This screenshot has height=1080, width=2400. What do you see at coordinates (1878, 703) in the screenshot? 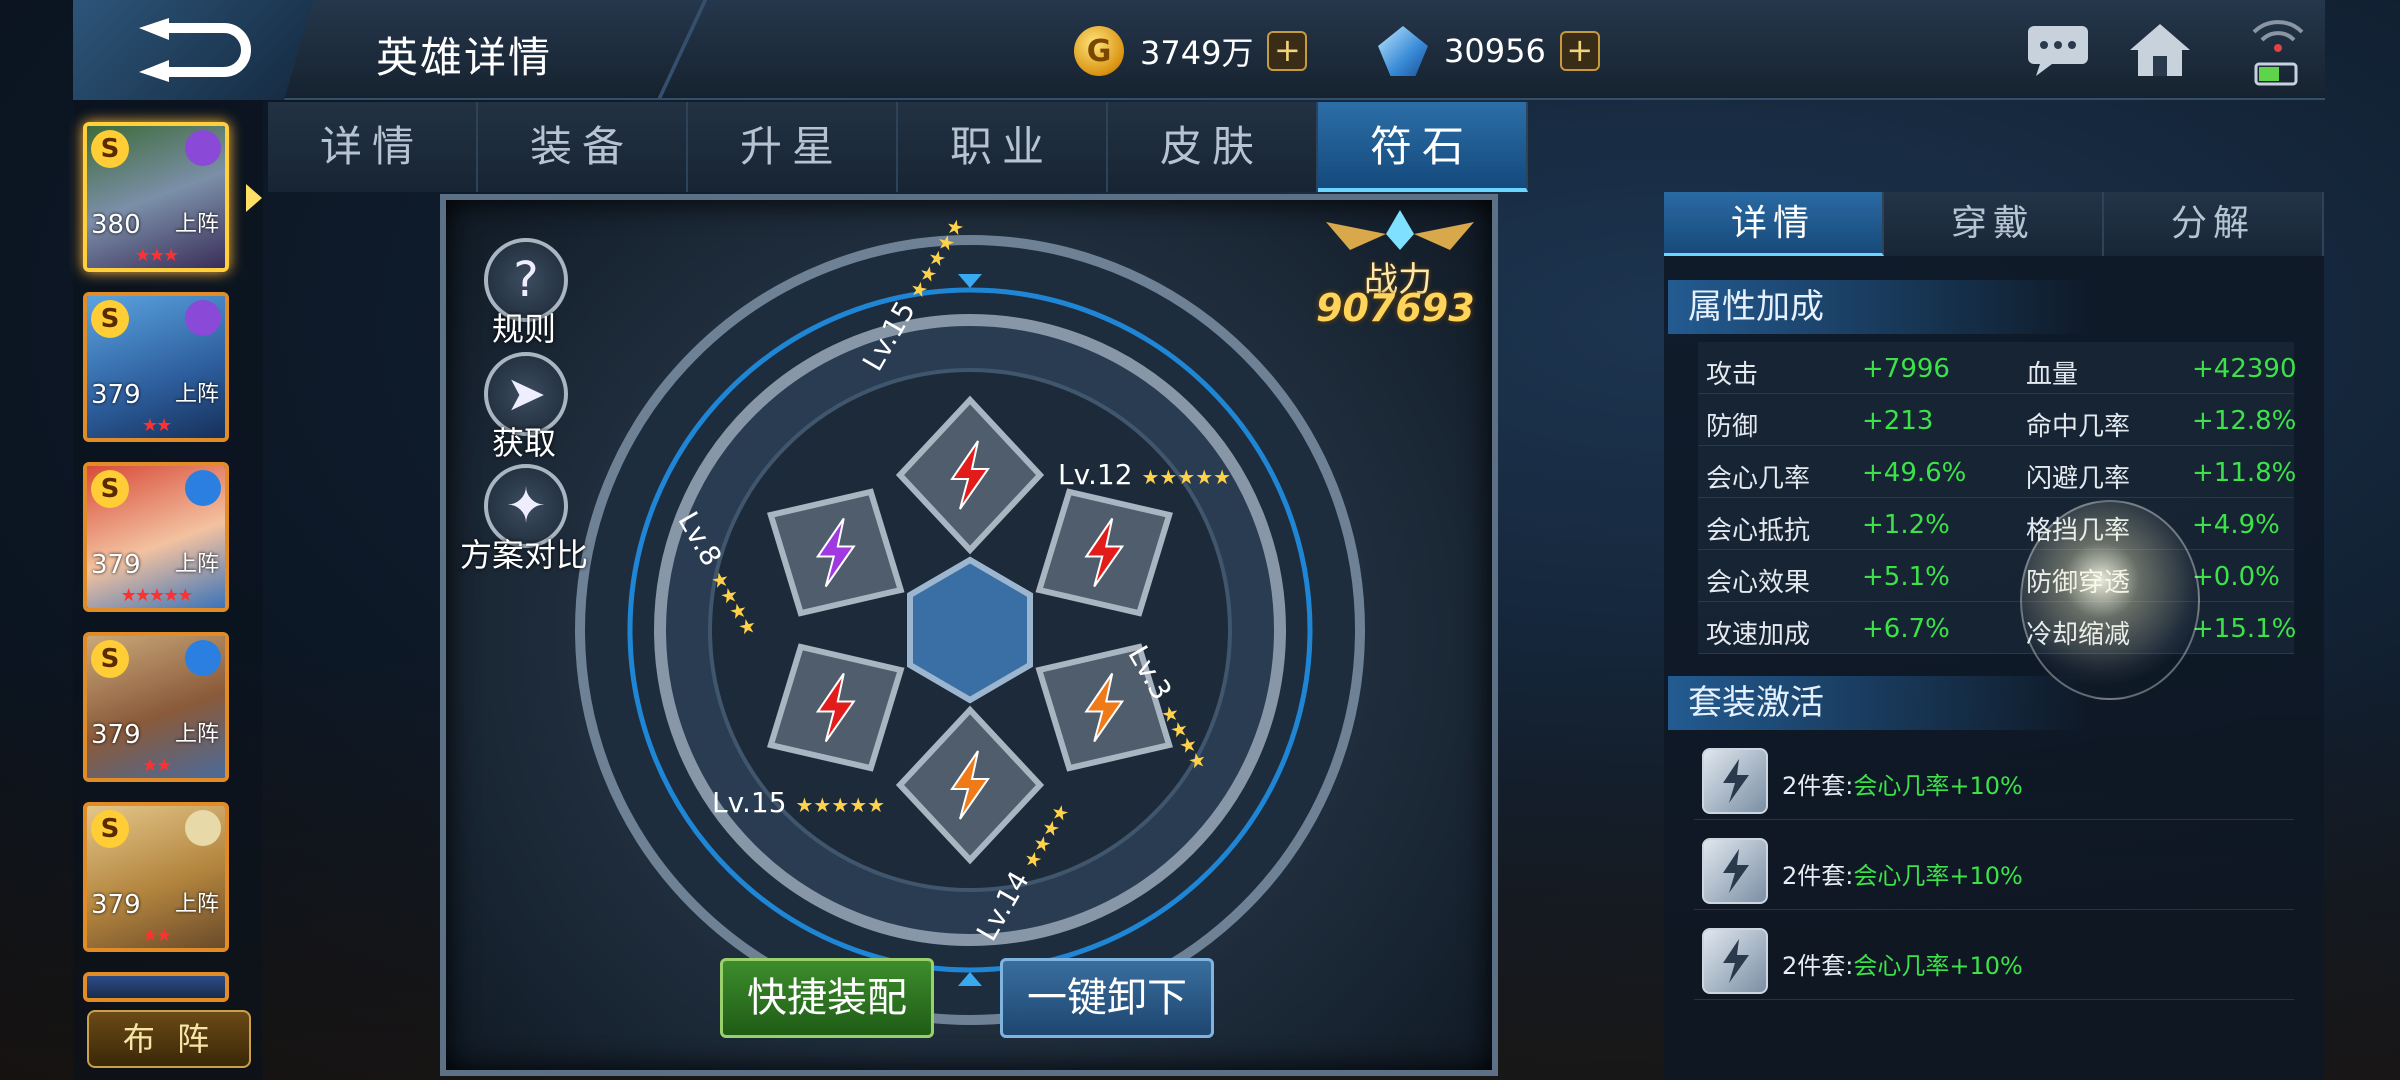
I see `sets-section-title: 套装激活` at bounding box center [1878, 703].